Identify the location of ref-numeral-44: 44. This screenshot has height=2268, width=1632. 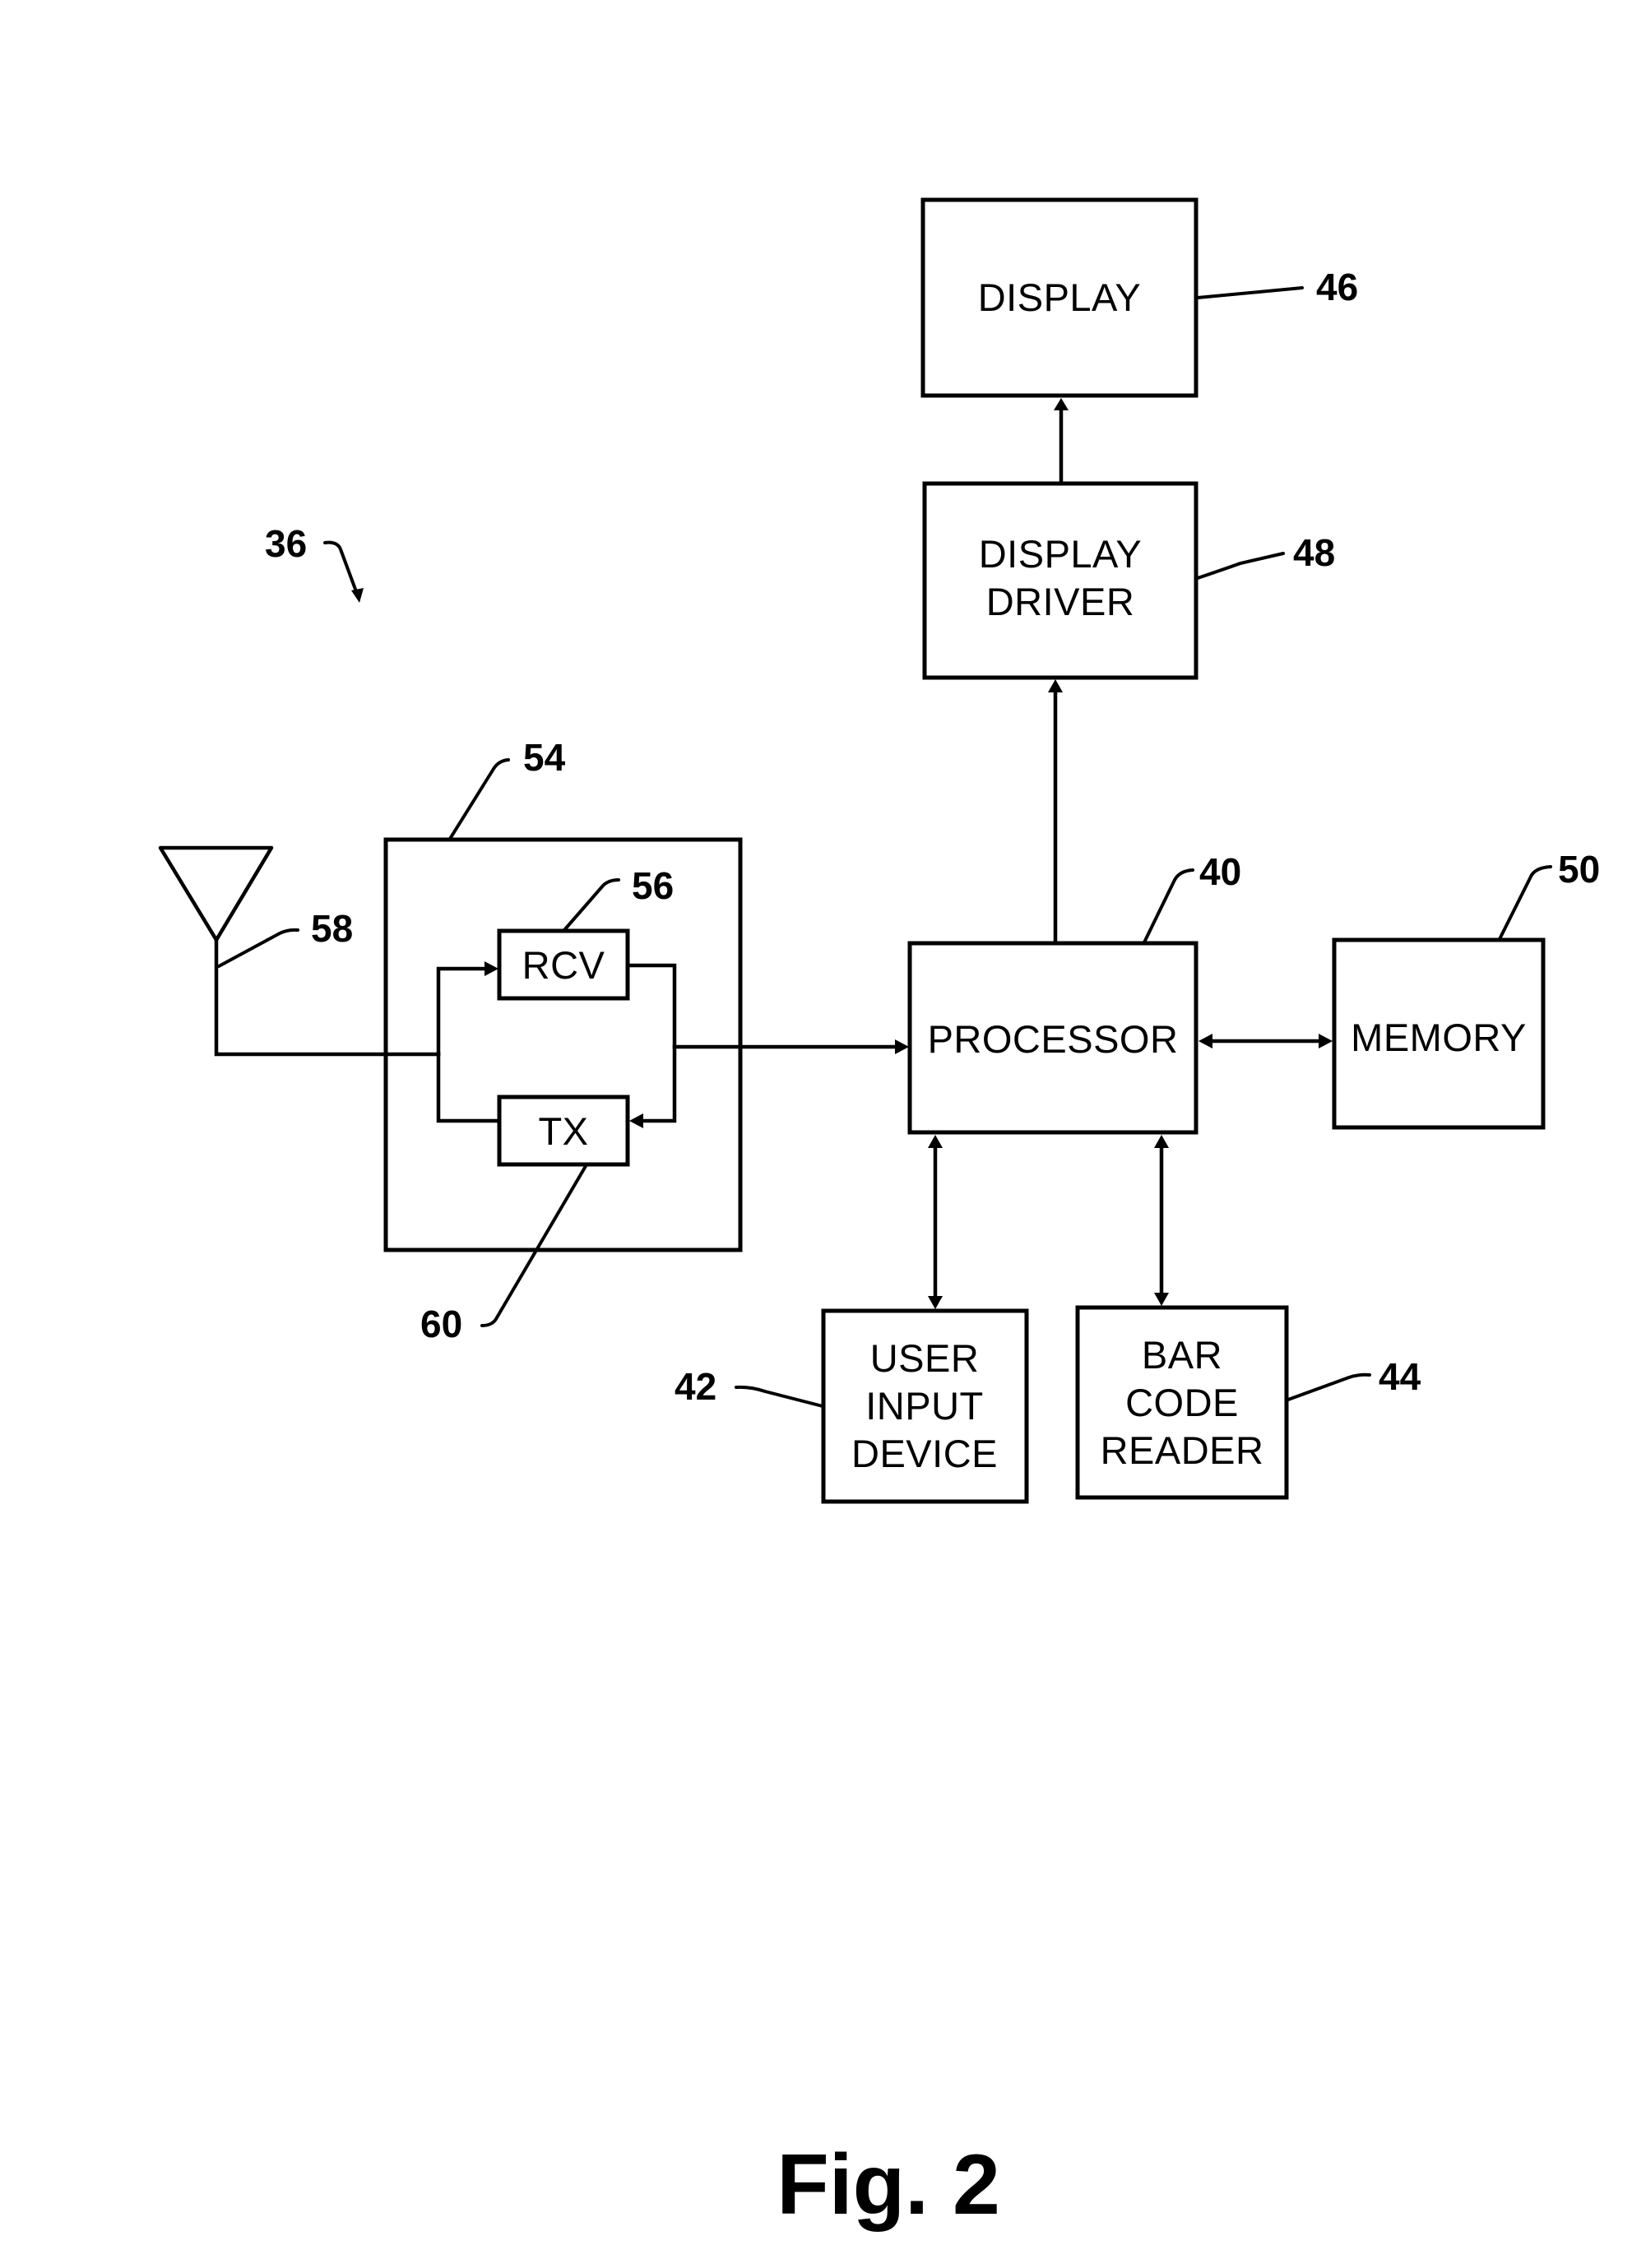
(1400, 1376).